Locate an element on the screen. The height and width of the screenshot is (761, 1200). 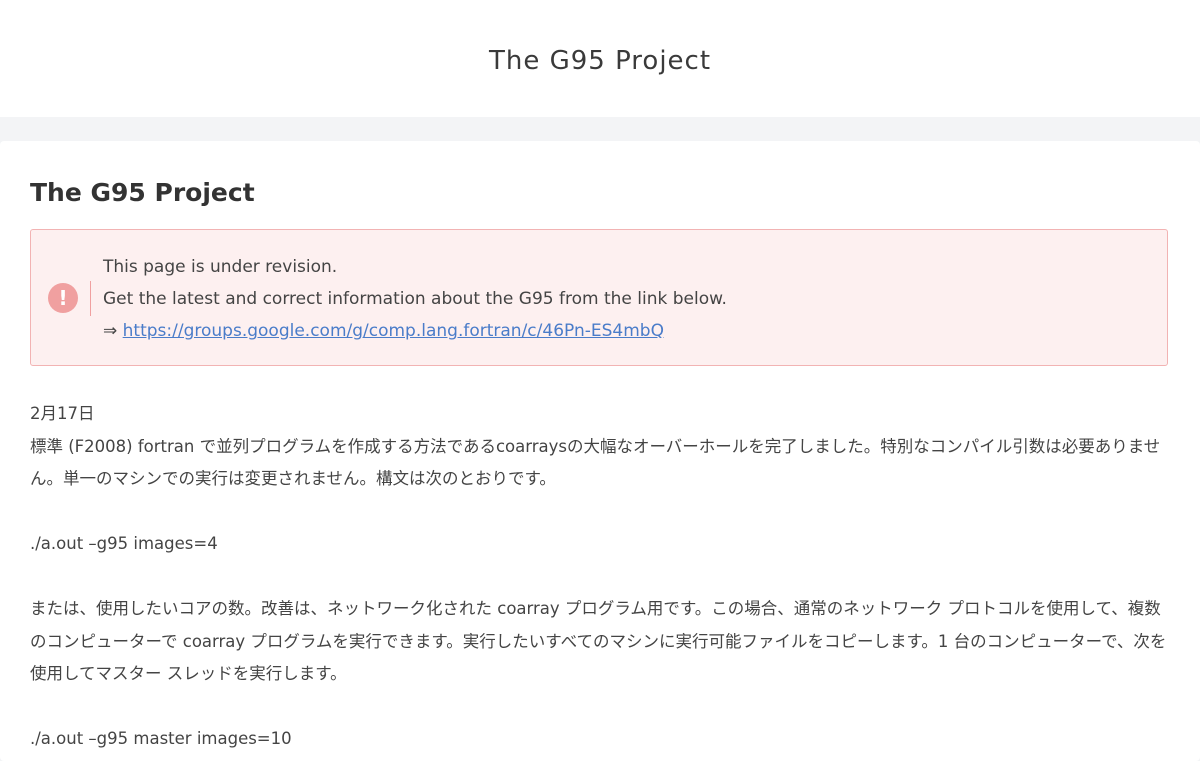
arrow-glyph: ⇒ is located at coordinates (110, 331).